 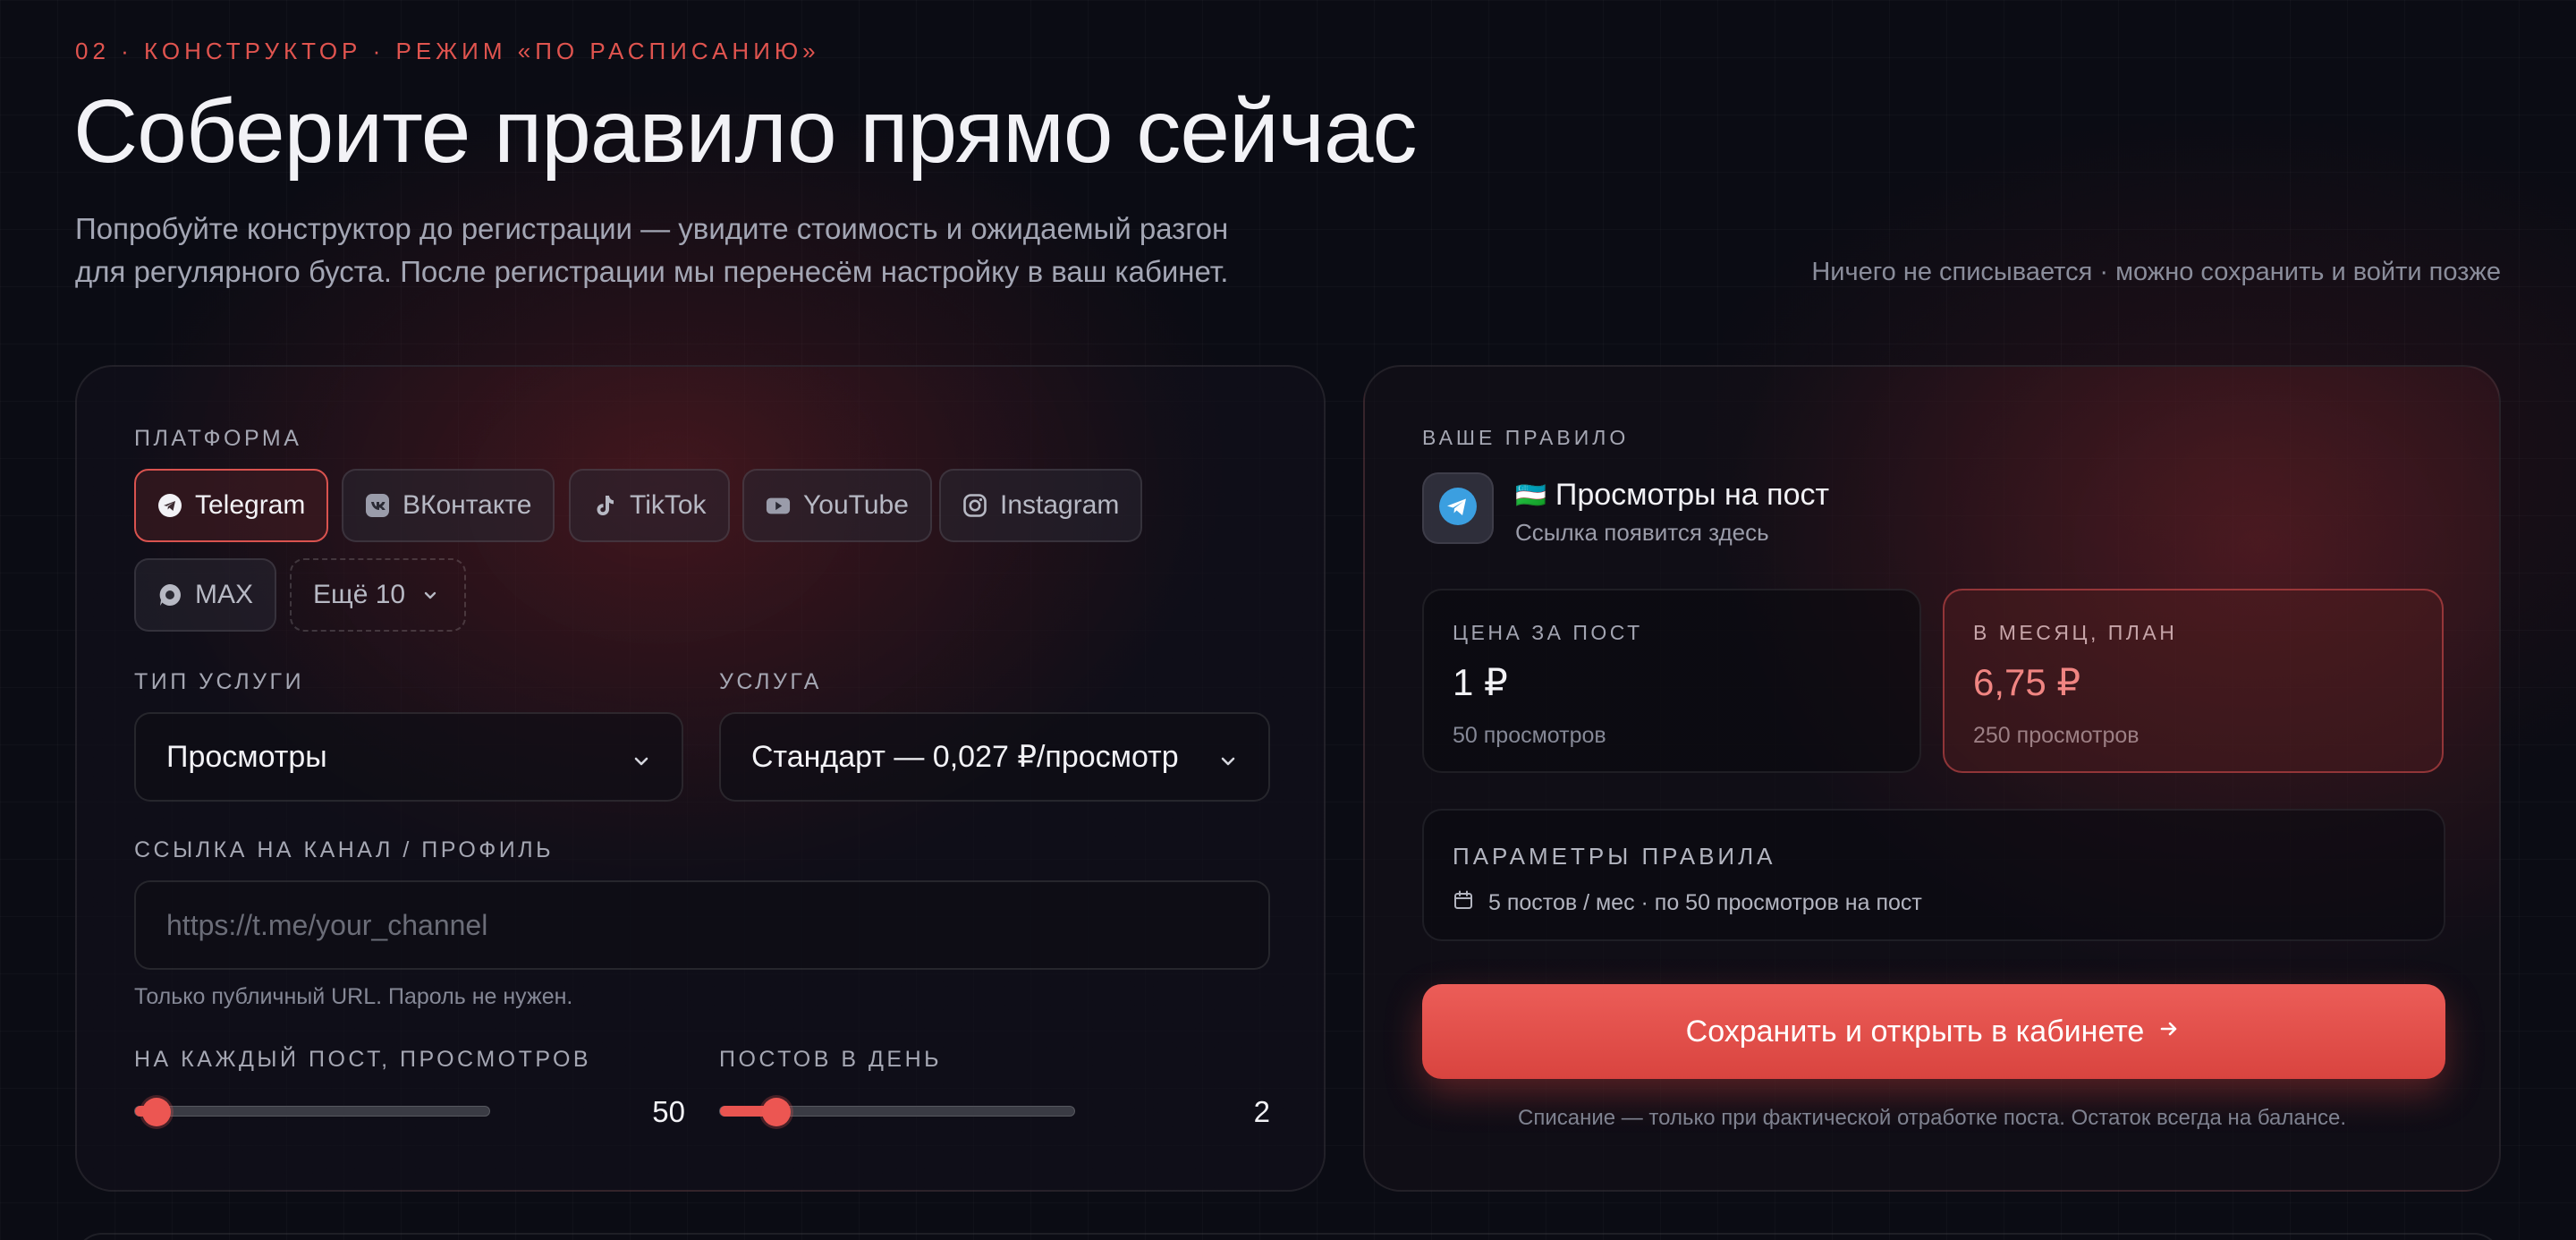 What do you see at coordinates (219, 681) in the screenshot?
I see `service-type-label: ТИП УСЛУГИ` at bounding box center [219, 681].